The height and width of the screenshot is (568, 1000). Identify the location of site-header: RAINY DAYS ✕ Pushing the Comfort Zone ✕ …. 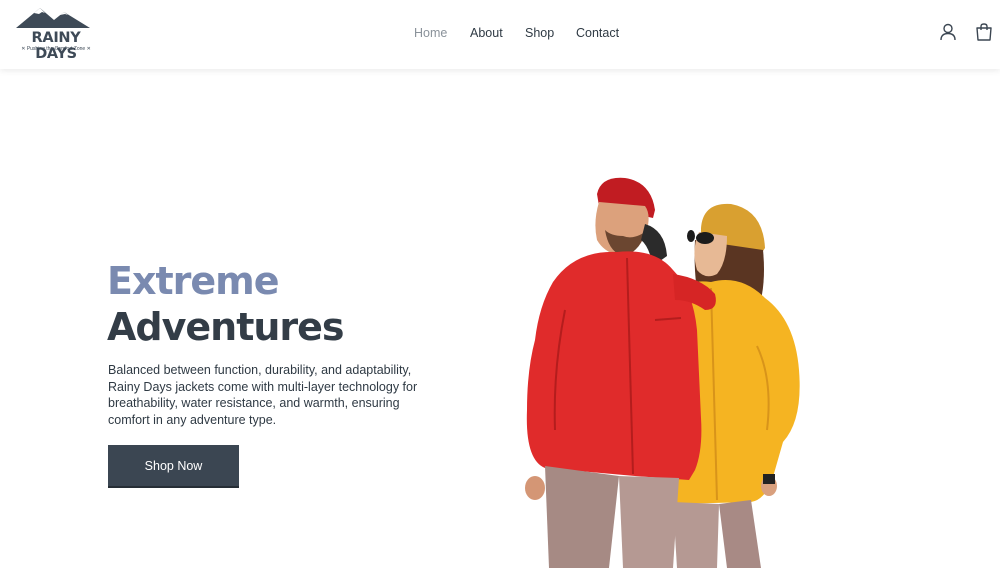
(500, 34).